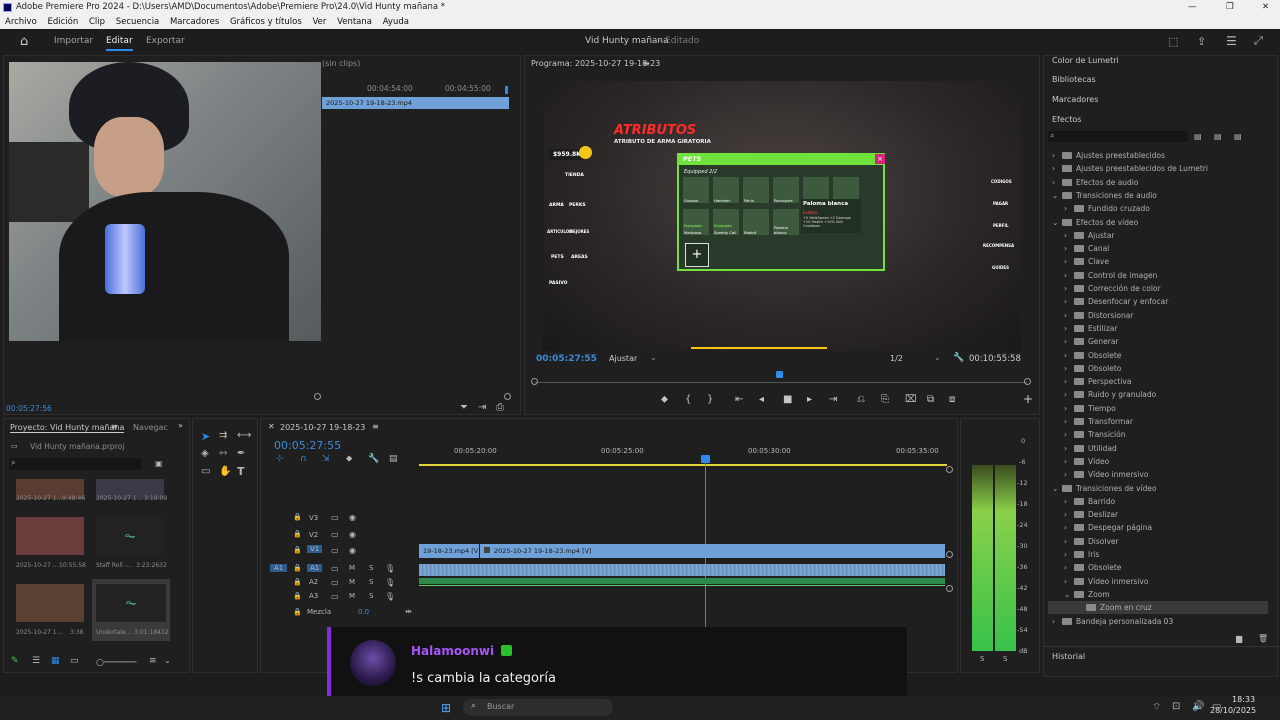 The image size is (1280, 720). I want to click on effects-tree-item: Zoom en cruz, so click(1158, 608).